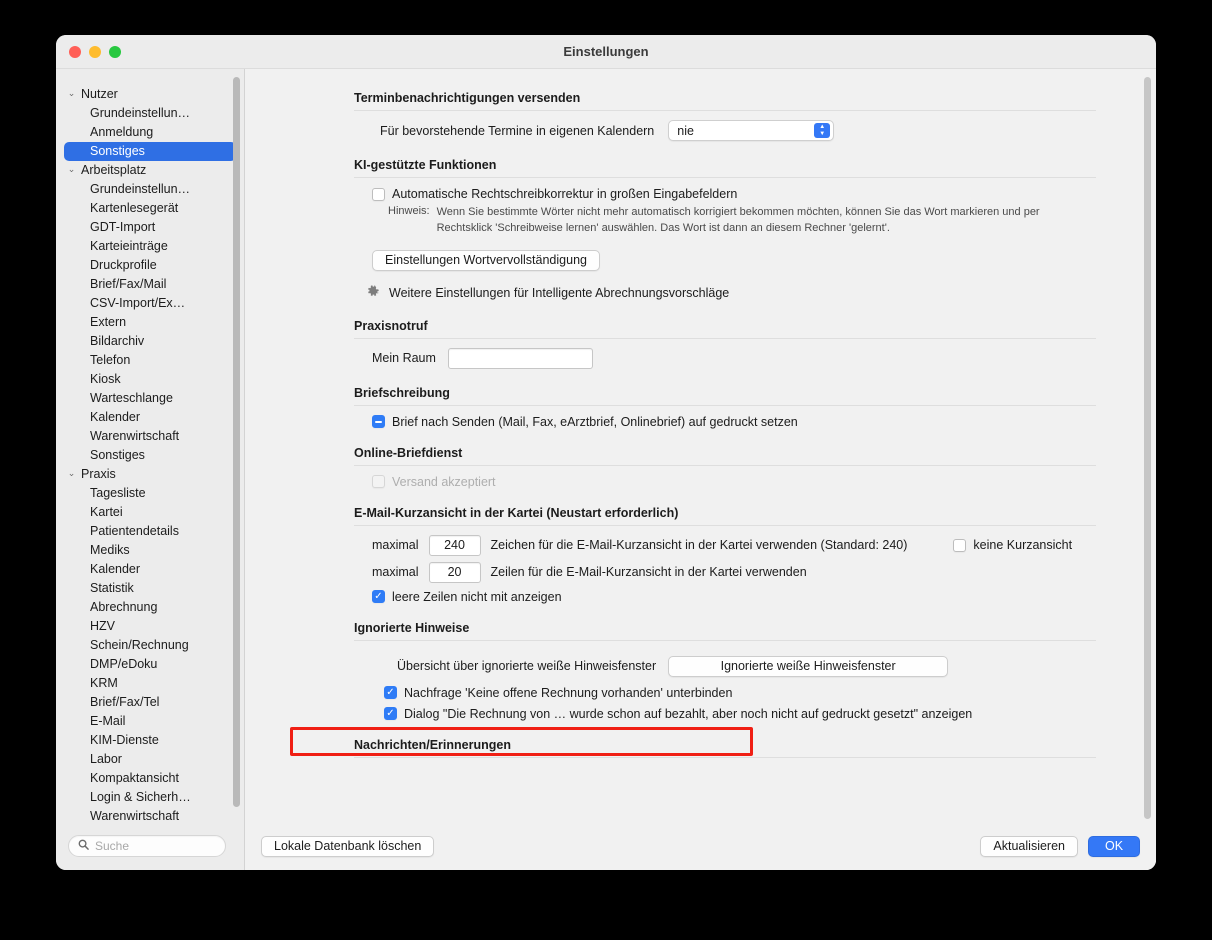 The height and width of the screenshot is (940, 1212). Describe the element at coordinates (1114, 846) in the screenshot. I see `ok-button: OK` at that location.